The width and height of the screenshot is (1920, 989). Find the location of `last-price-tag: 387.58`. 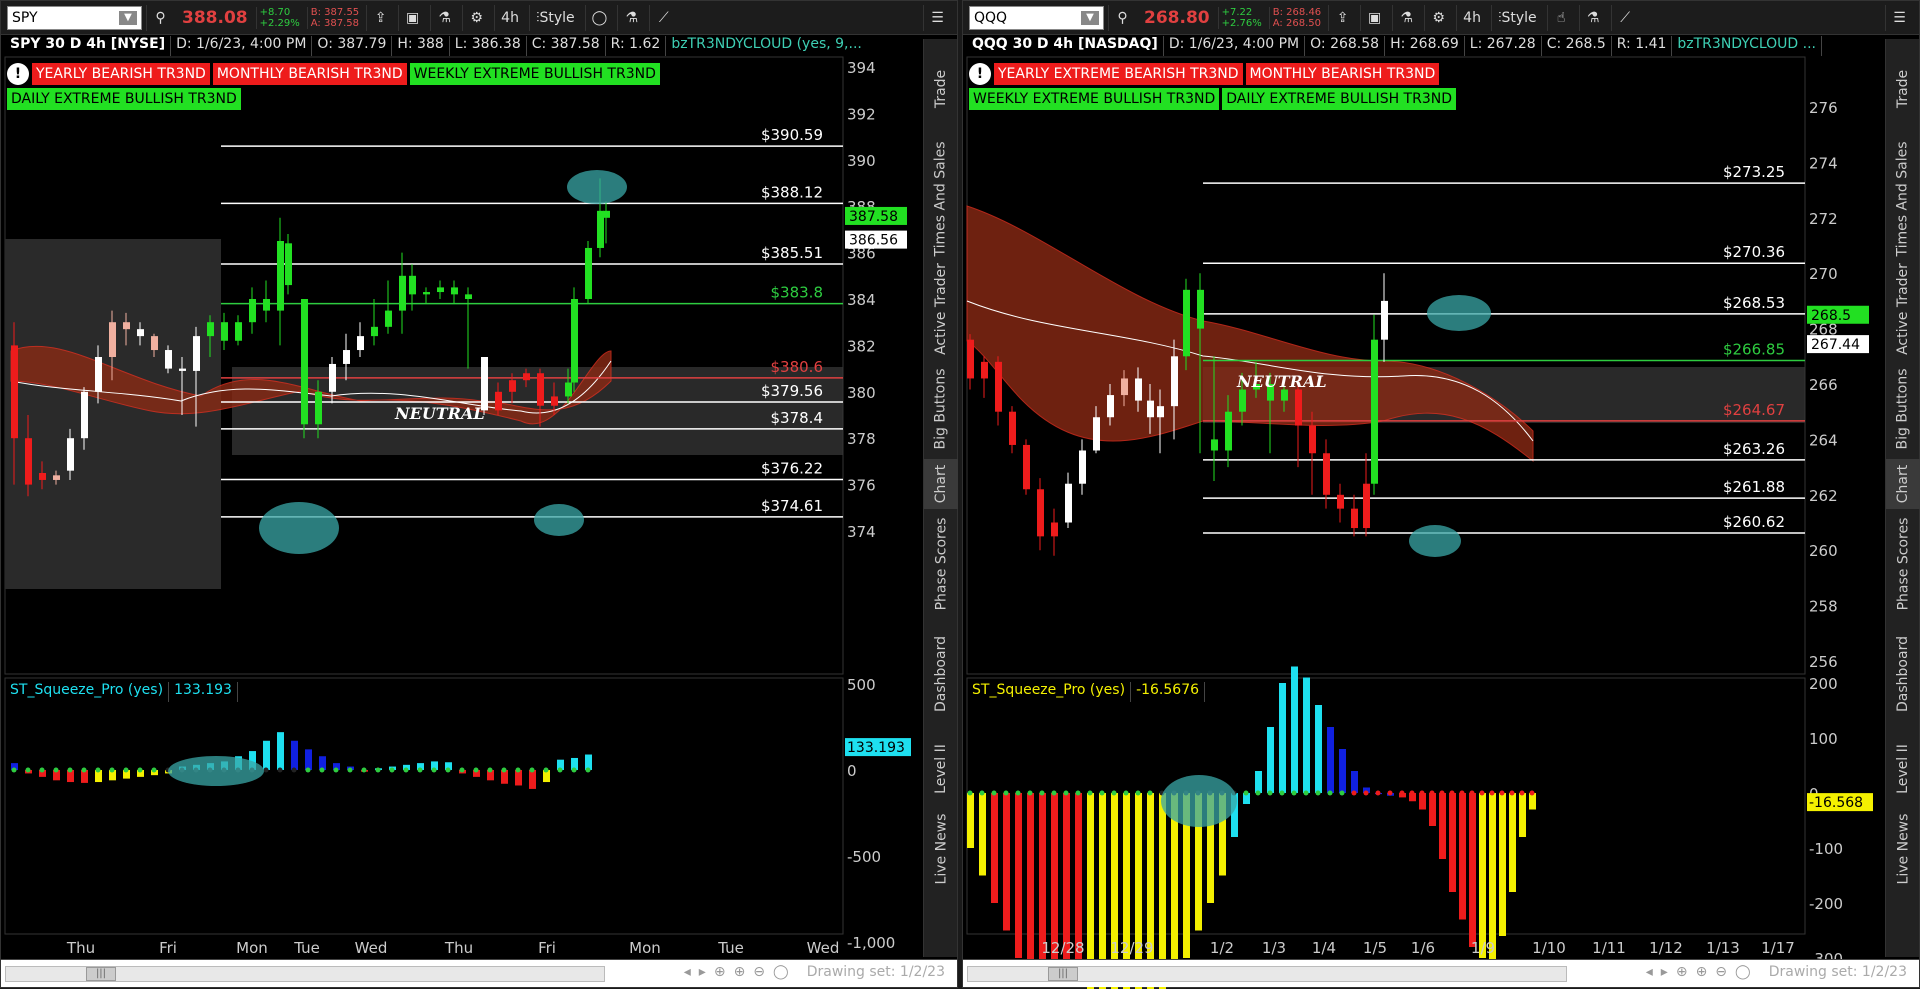

last-price-tag: 387.58 is located at coordinates (873, 217).